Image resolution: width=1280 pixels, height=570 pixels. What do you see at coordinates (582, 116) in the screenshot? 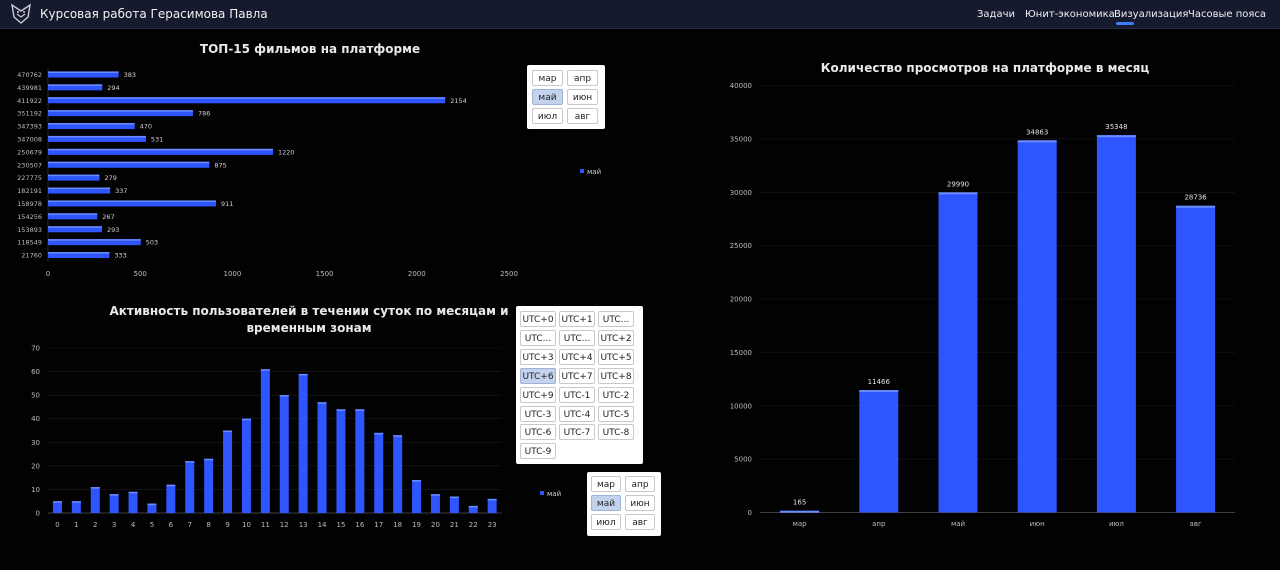
I see `month-option-top-5: авг` at bounding box center [582, 116].